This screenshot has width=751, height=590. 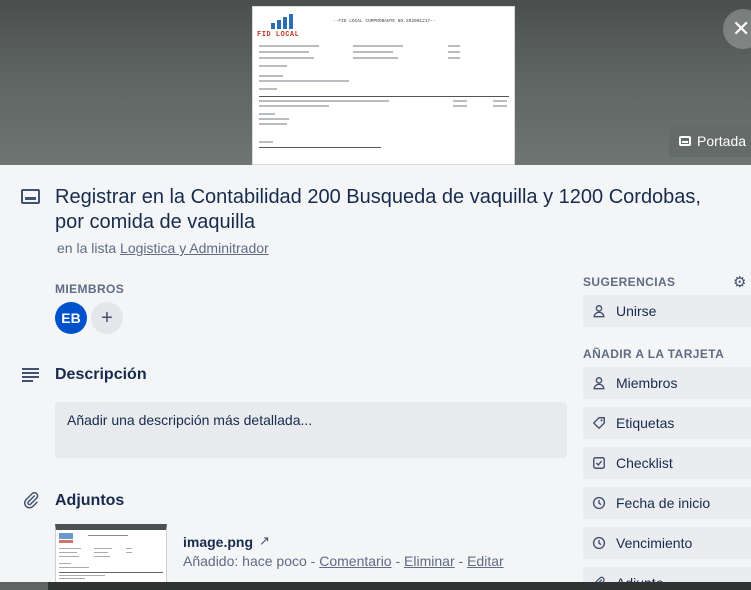 I want to click on join-label: Unirse, so click(x=636, y=311).